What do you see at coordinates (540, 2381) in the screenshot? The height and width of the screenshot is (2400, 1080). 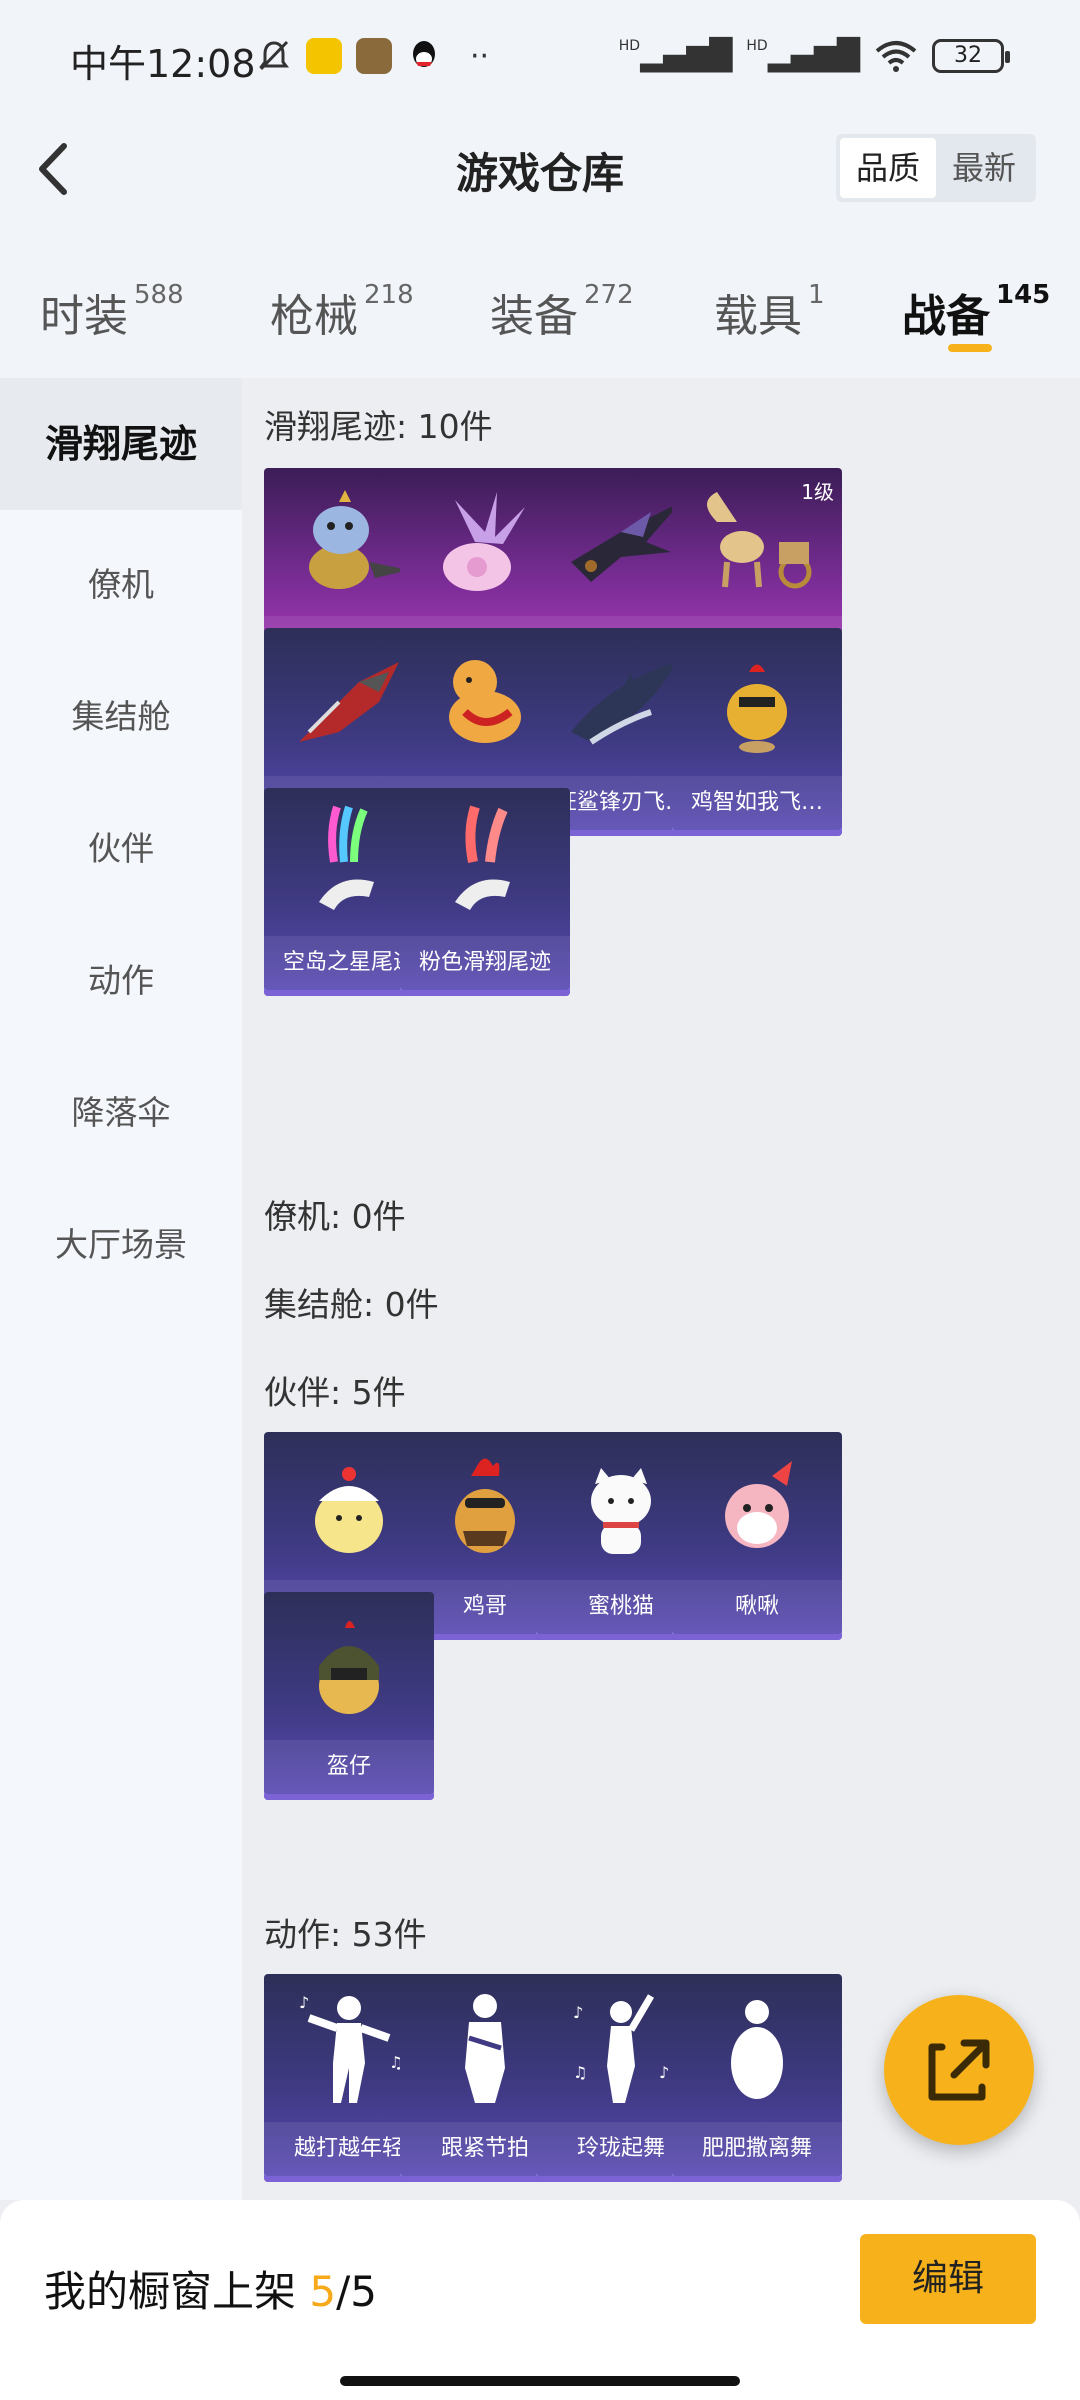 I see `home-indicator` at bounding box center [540, 2381].